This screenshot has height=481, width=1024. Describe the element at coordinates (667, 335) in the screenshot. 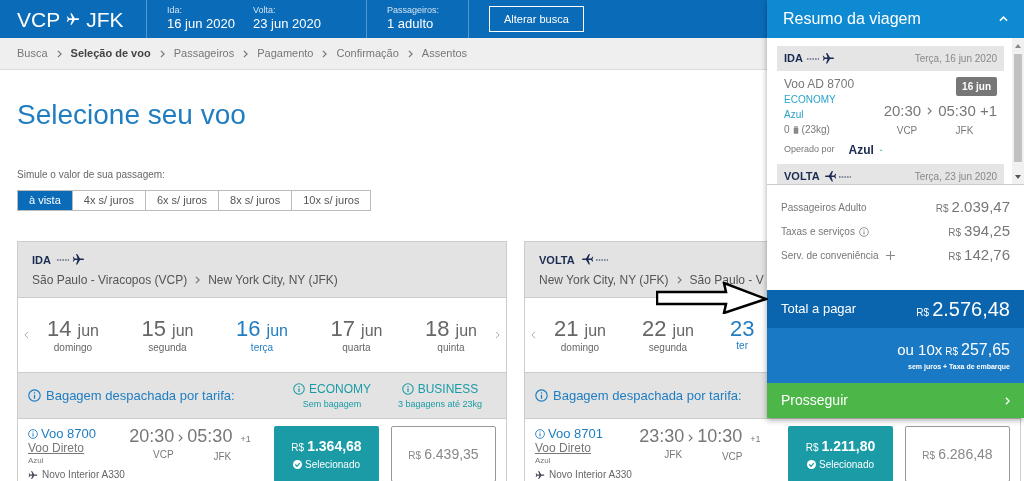

I see `date-option: 22 jun segunda` at that location.